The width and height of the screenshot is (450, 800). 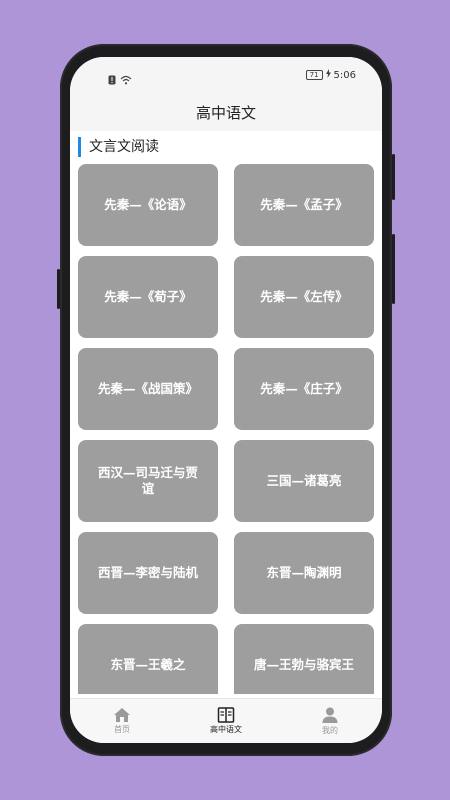 I want to click on side-button, so click(x=58, y=289).